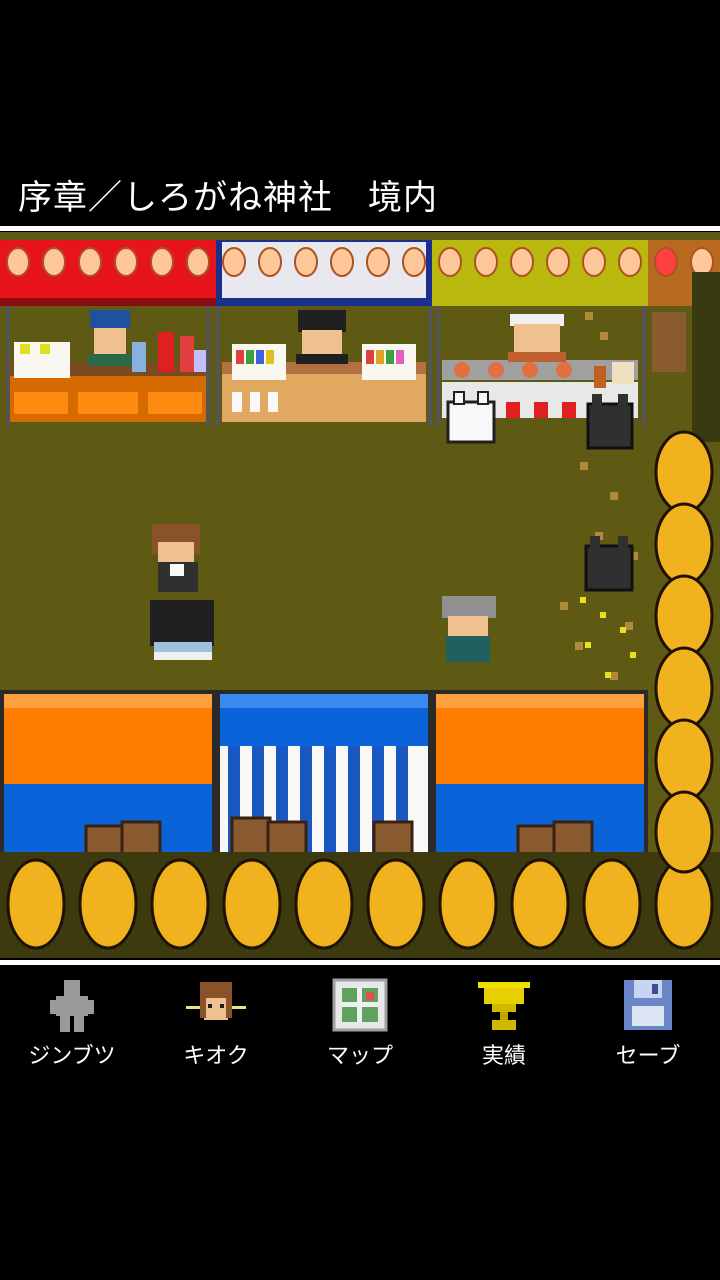 This screenshot has width=720, height=1280. I want to click on menu-save-label: セーブ, so click(648, 1056).